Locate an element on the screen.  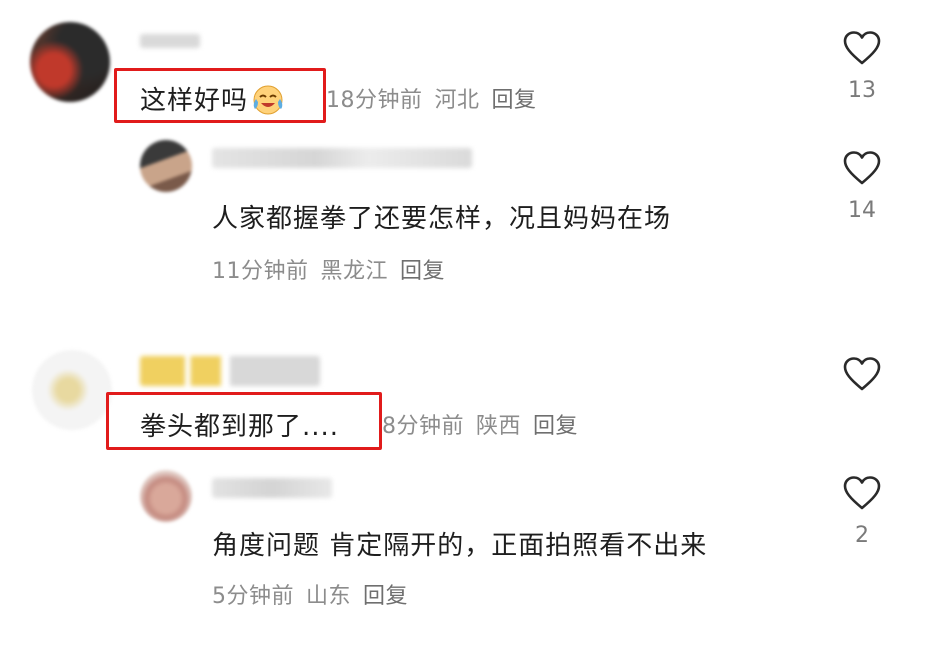
reply-text: 角度问题 肯定隔开的，正面拍照看不出来 is located at coordinates (460, 546).